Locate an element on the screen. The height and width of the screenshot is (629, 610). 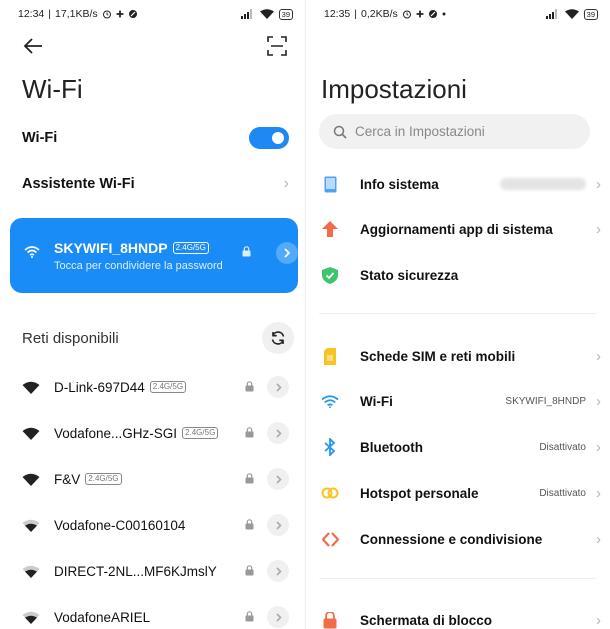
share-icon is located at coordinates (330, 539).